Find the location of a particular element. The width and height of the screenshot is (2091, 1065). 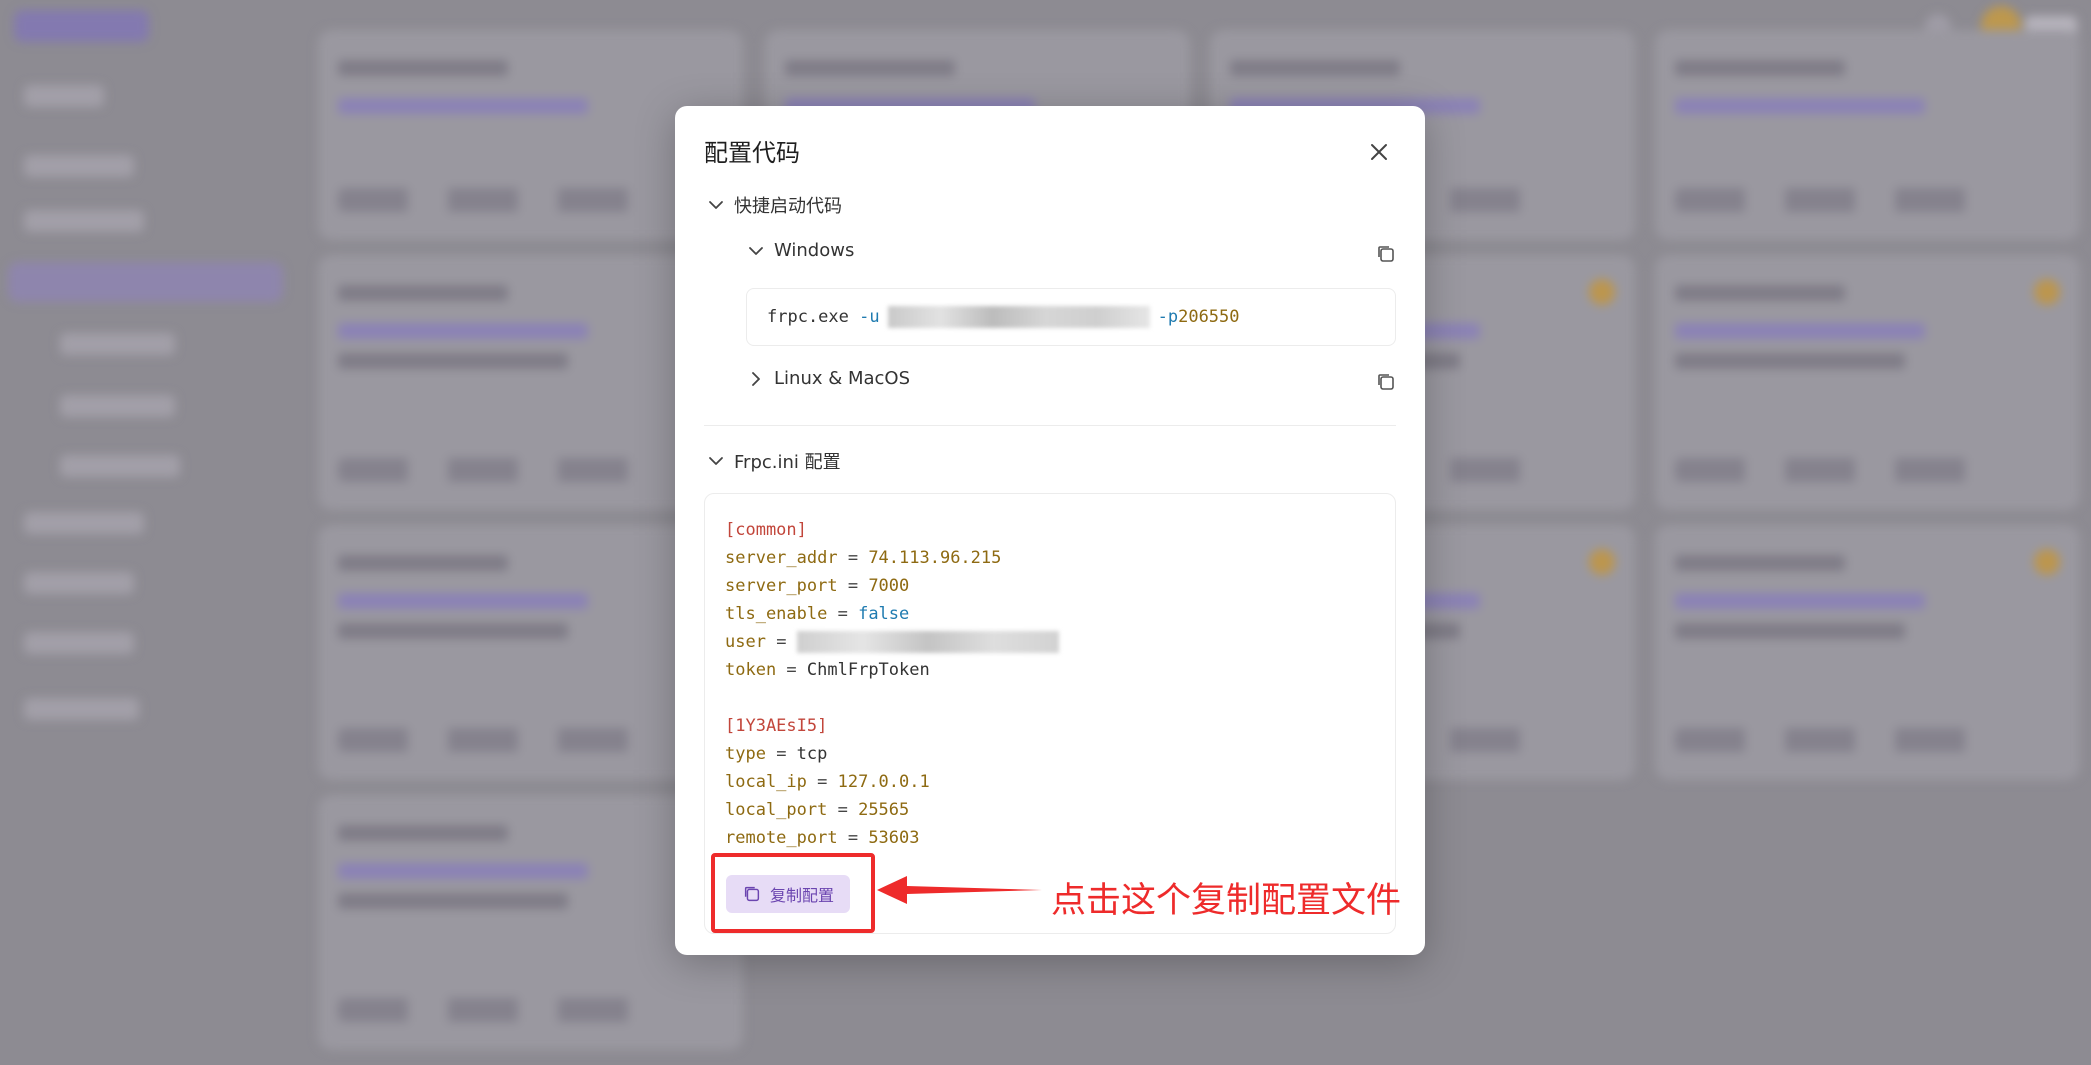

cmd-flag-u: -u is located at coordinates (869, 317).